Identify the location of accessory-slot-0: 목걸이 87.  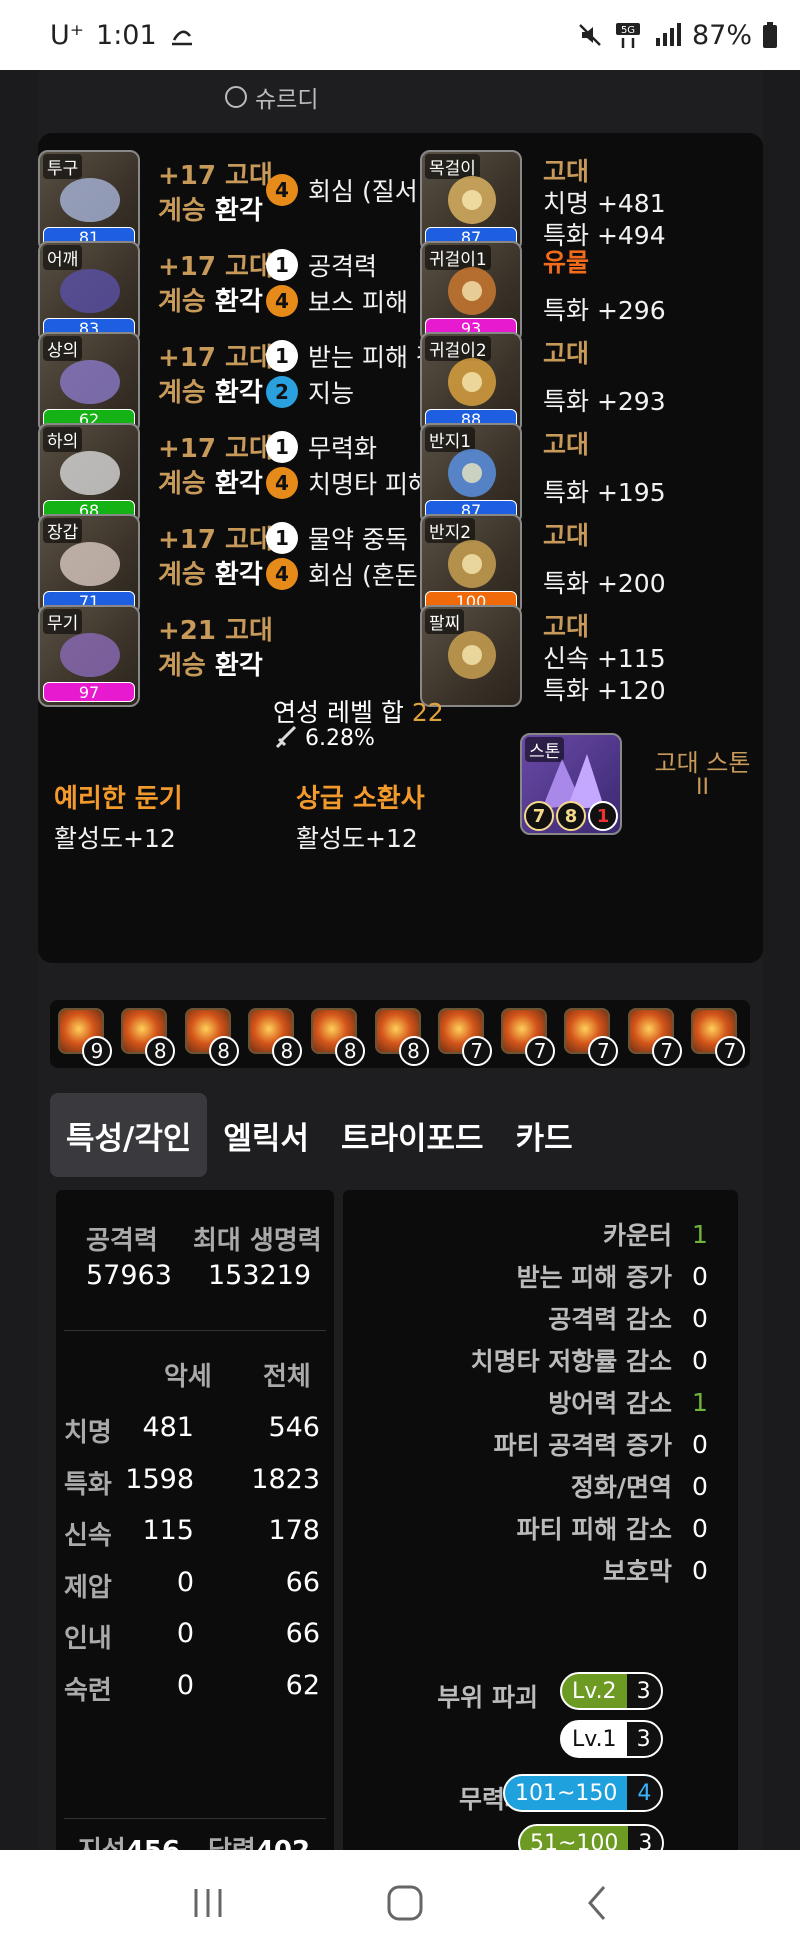
(471, 201).